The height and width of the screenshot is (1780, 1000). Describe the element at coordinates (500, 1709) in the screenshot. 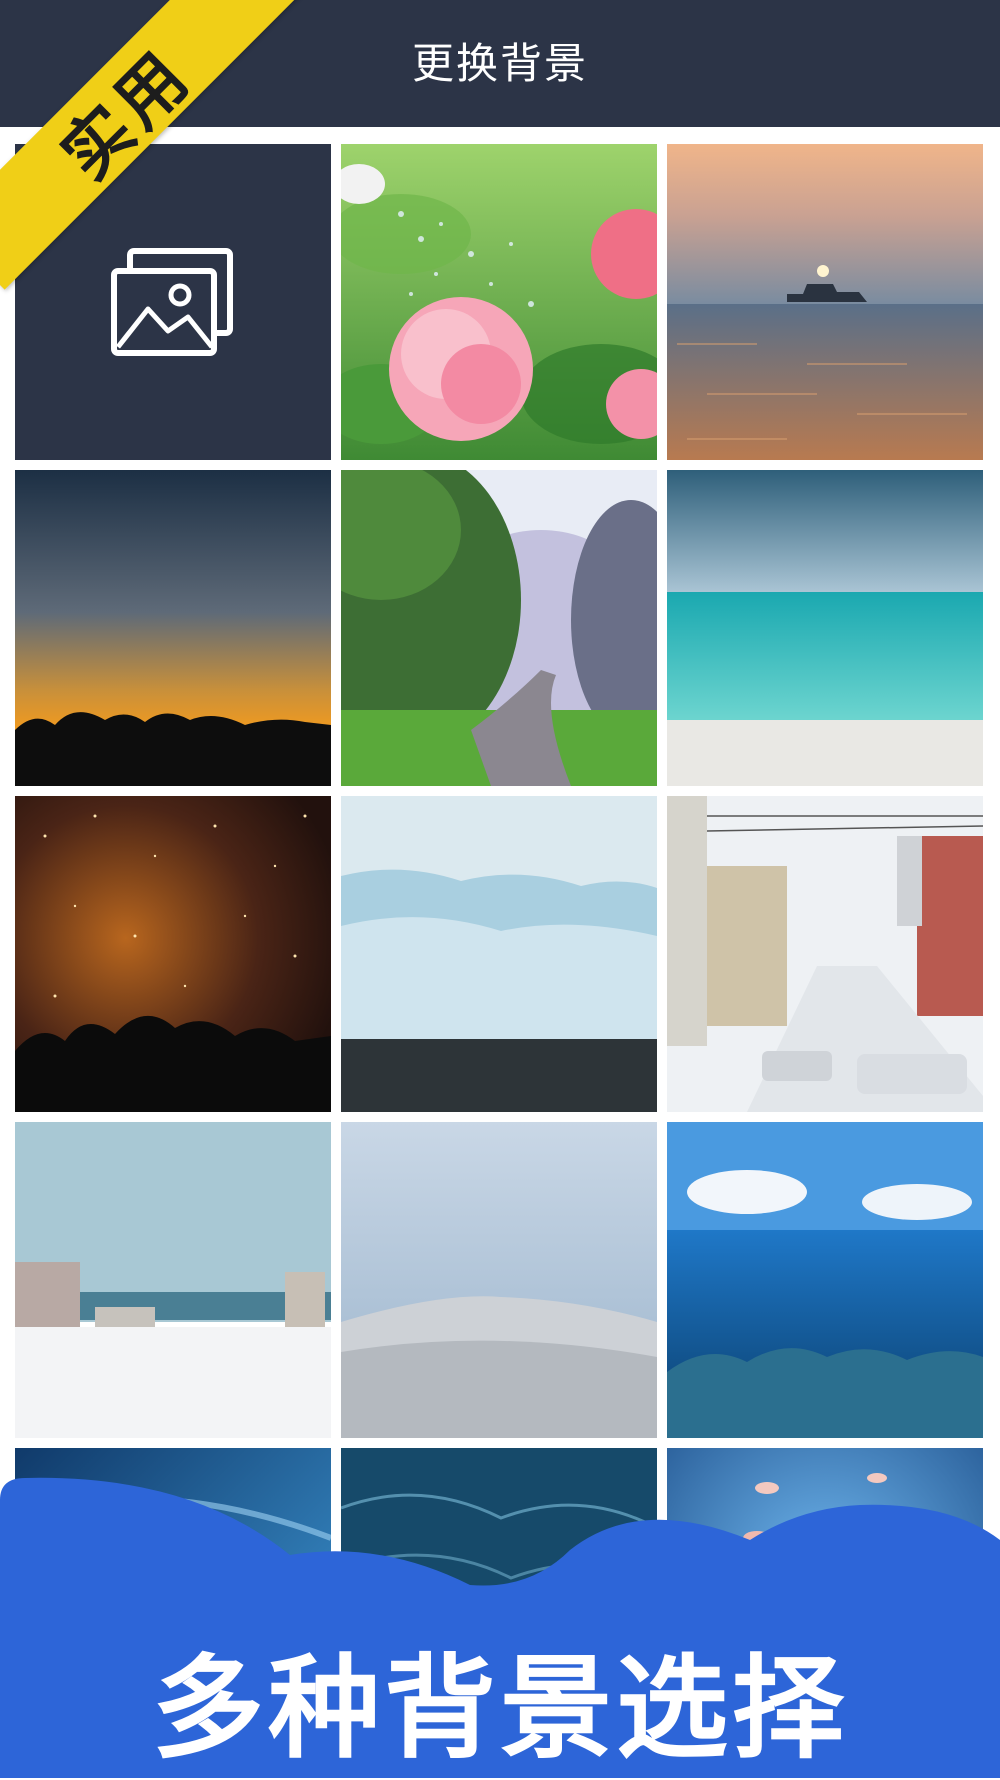

I see `promo-headline: 多种背景选择` at that location.